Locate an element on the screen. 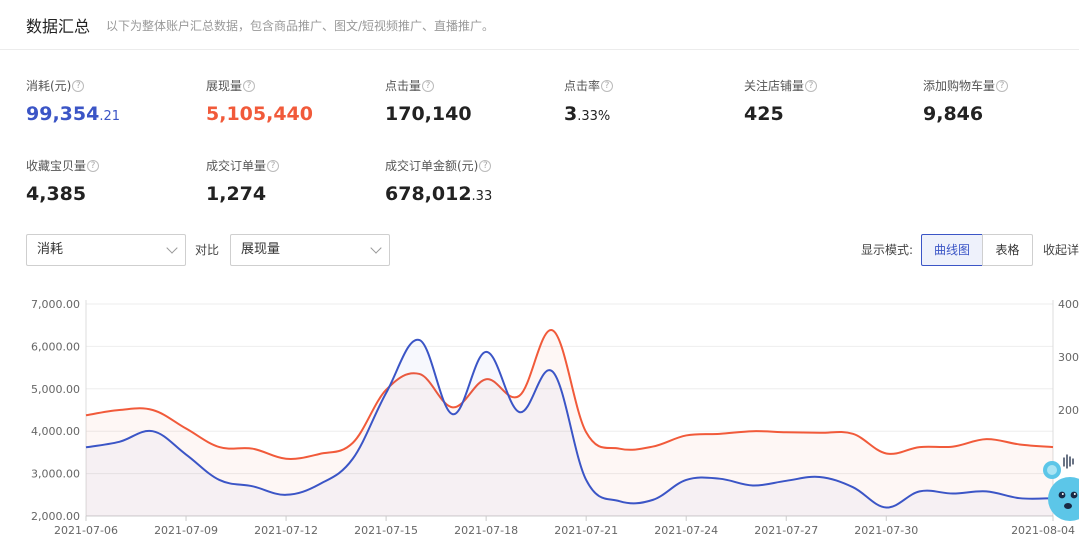  metric-orders: 成交订单量? 1,274 is located at coordinates (291, 181).